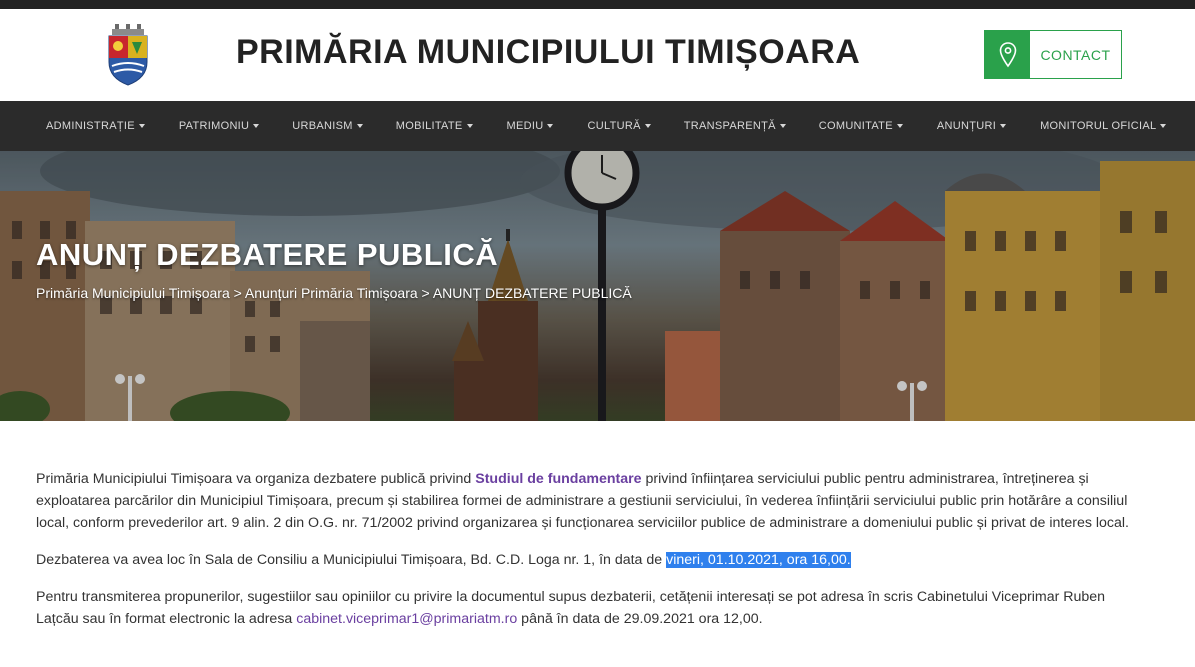 This screenshot has width=1195, height=667. I want to click on nav-item-monitorul-oficial: MONITORUL OFICIAL, so click(1103, 126).